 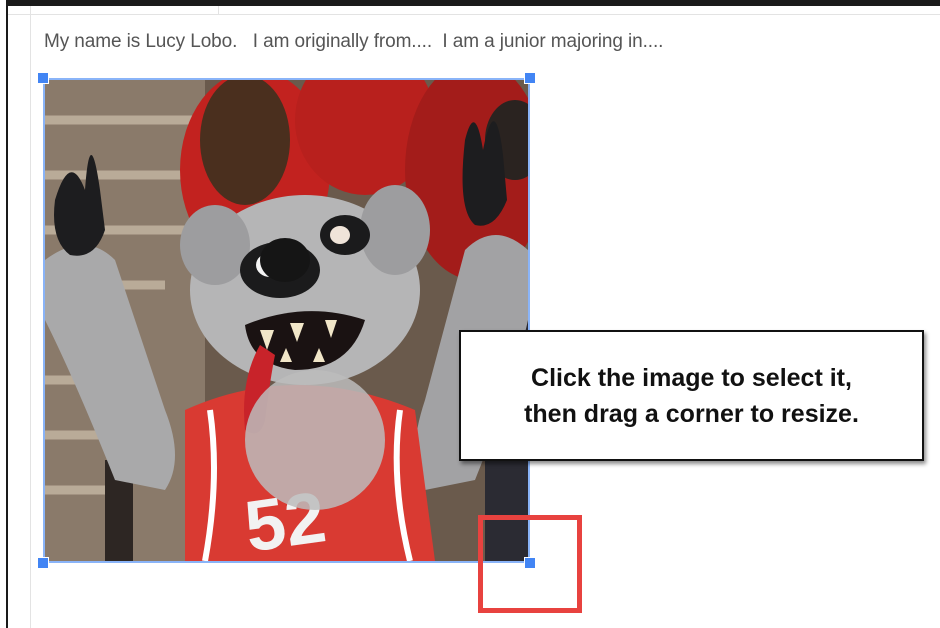 What do you see at coordinates (691, 377) in the screenshot?
I see `callout-line-1: Click the image to select it,` at bounding box center [691, 377].